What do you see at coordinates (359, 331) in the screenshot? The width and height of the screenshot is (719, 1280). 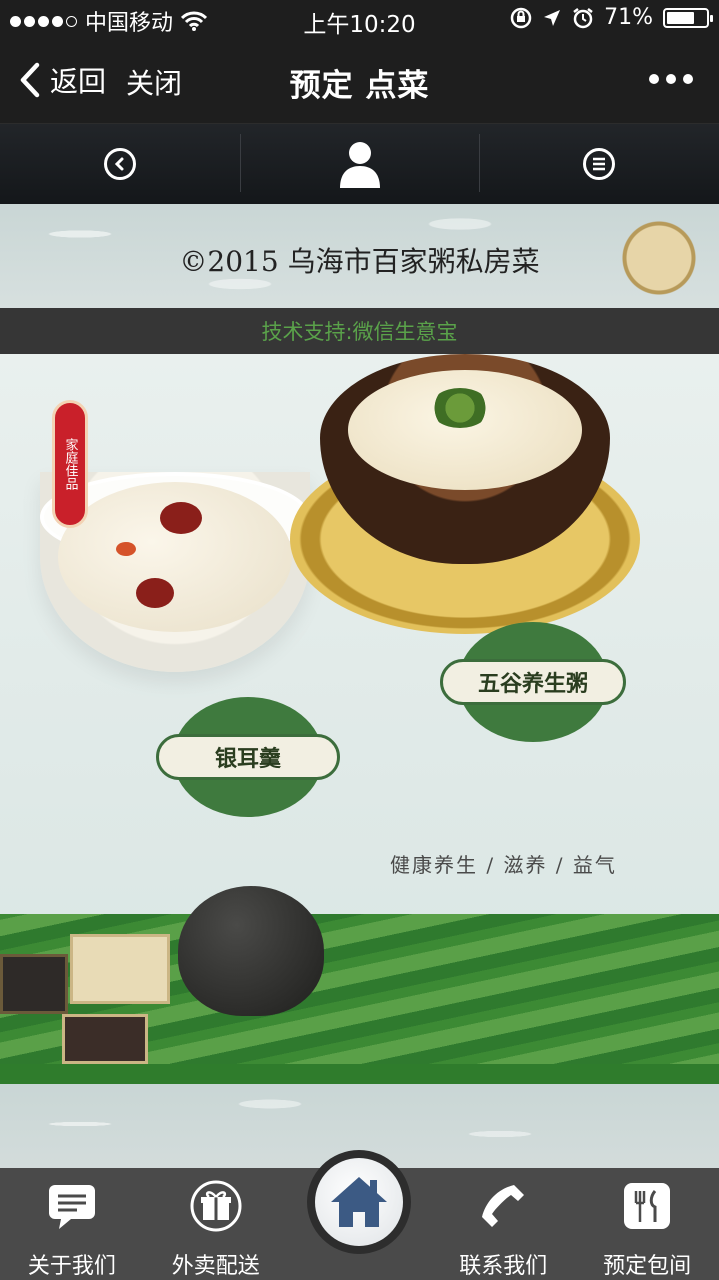 I see `support-text: 技术支持:微信生意宝` at bounding box center [359, 331].